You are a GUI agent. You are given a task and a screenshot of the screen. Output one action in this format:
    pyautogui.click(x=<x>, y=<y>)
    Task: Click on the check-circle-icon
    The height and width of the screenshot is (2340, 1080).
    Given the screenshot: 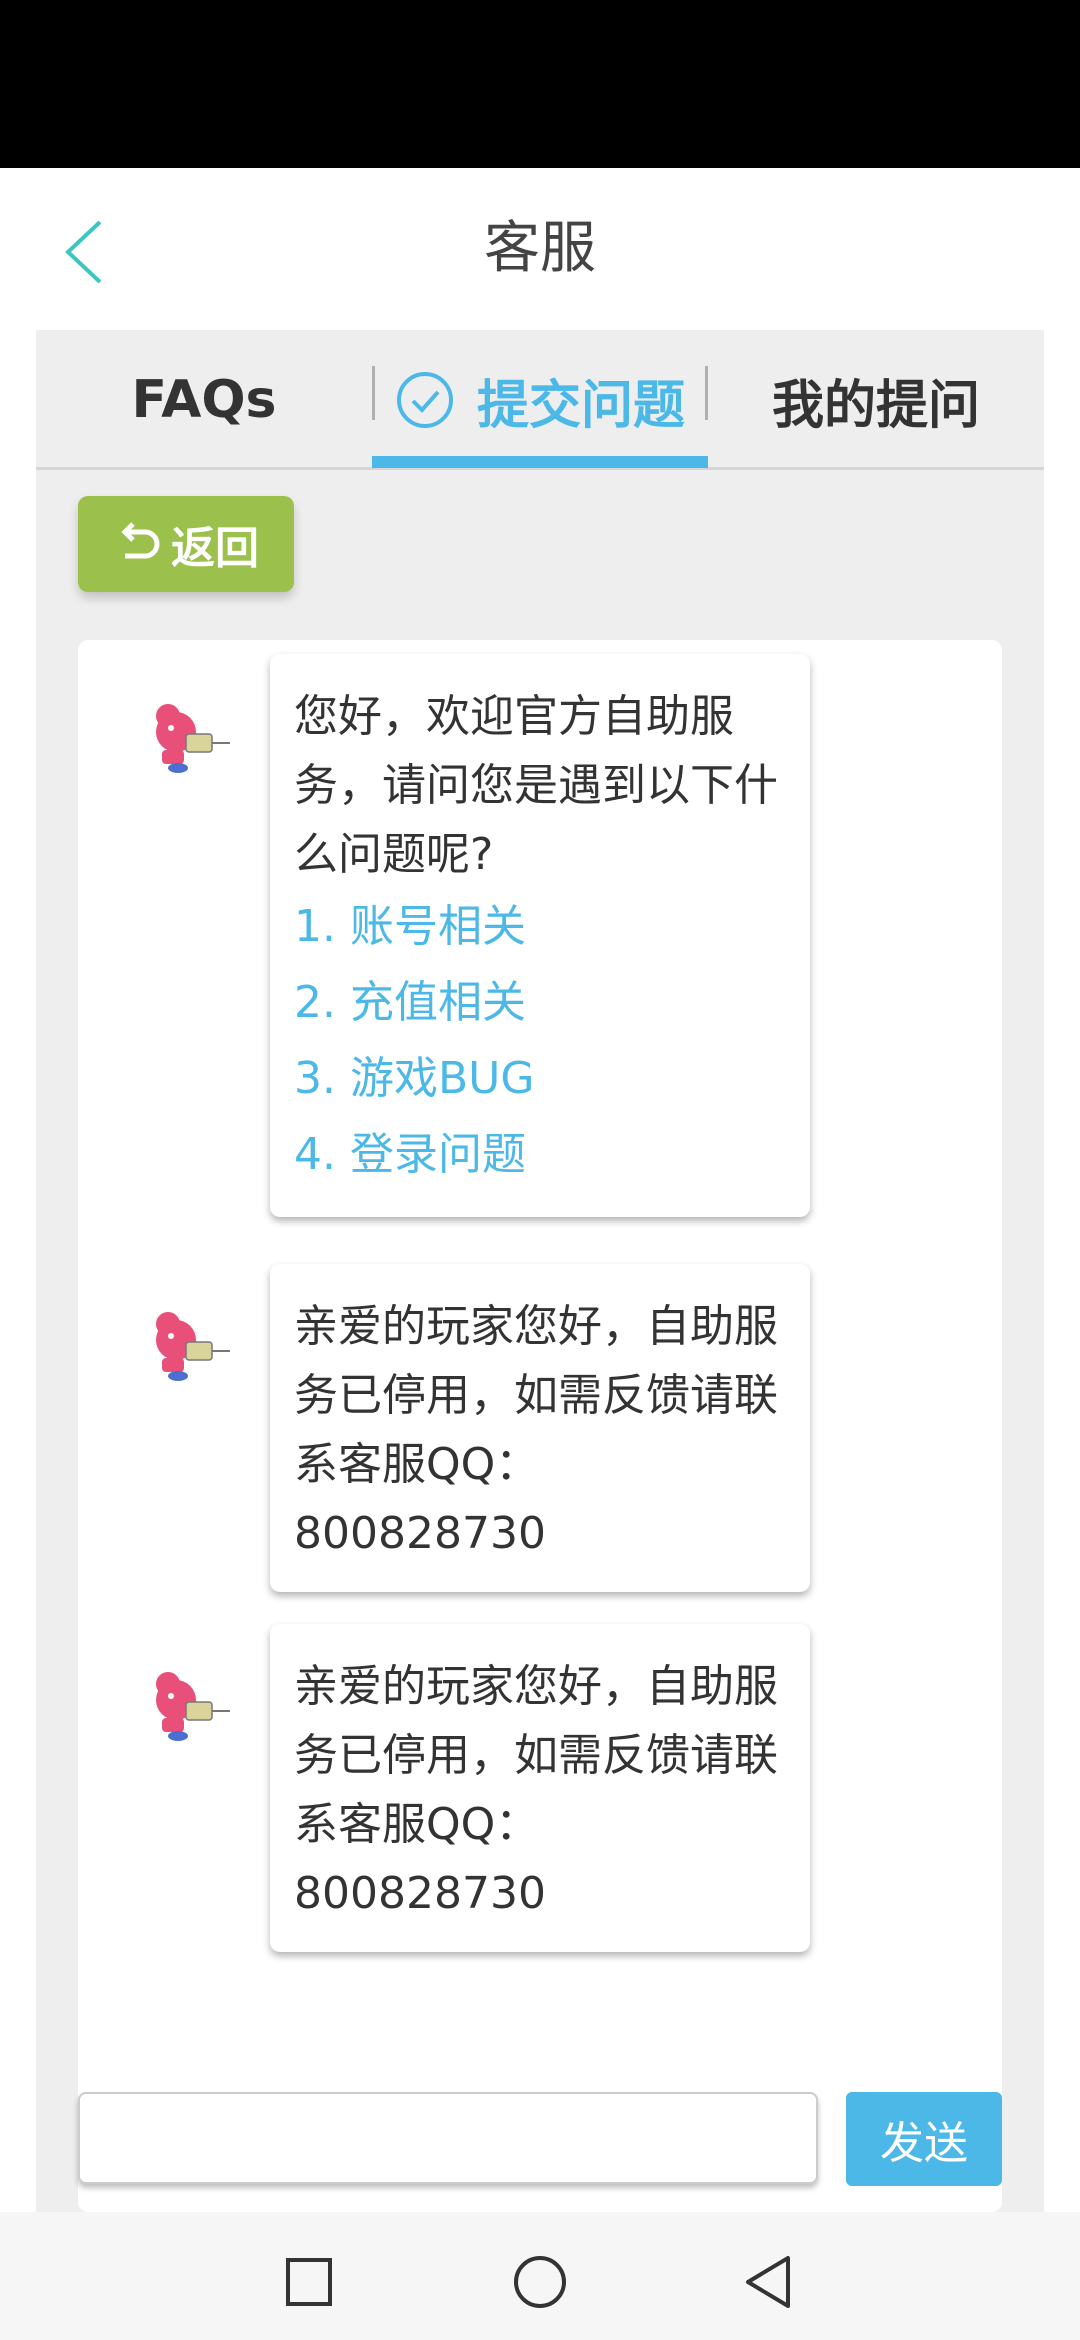 What is the action you would take?
    pyautogui.click(x=424, y=400)
    